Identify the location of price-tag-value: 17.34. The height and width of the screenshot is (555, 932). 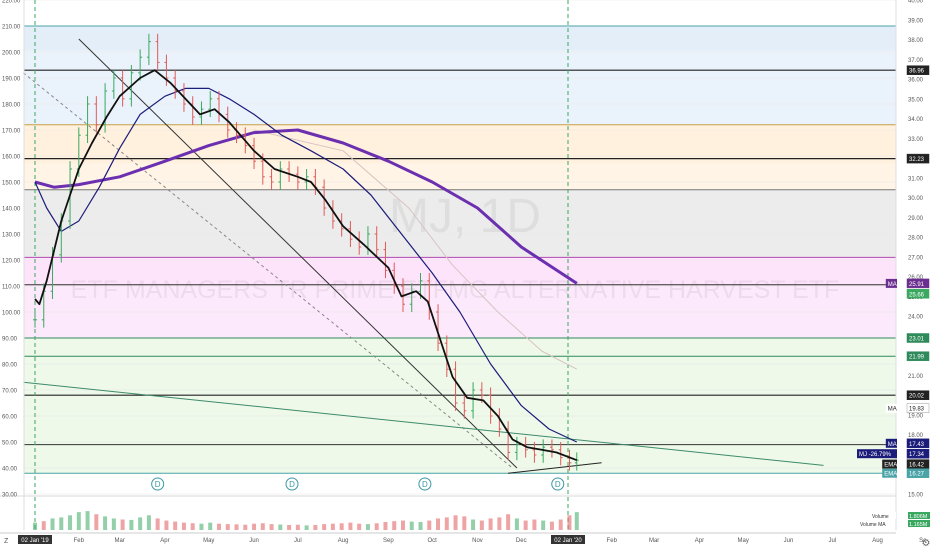
(917, 455).